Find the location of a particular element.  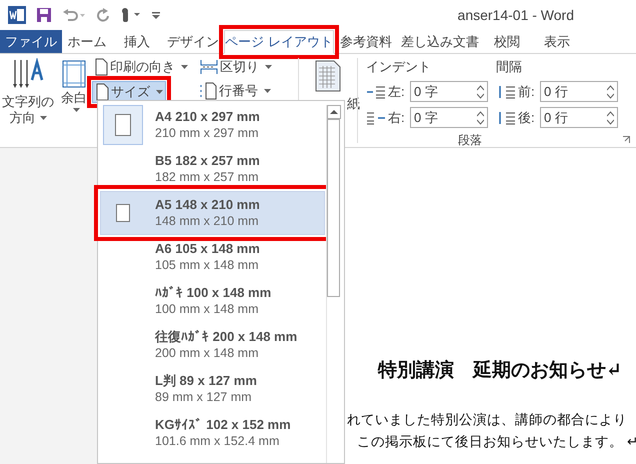

scrollbar is located at coordinates (333, 284).